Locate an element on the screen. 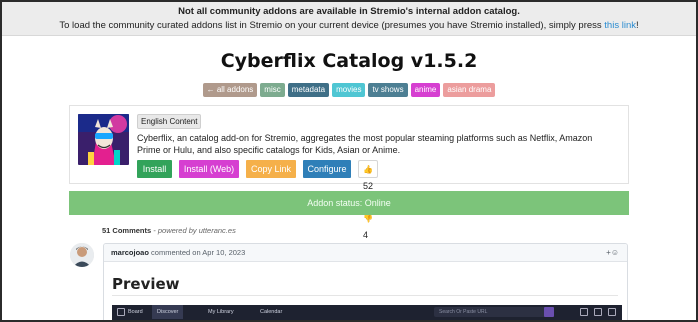 The image size is (698, 322). downvote-count: 4 is located at coordinates (366, 235).